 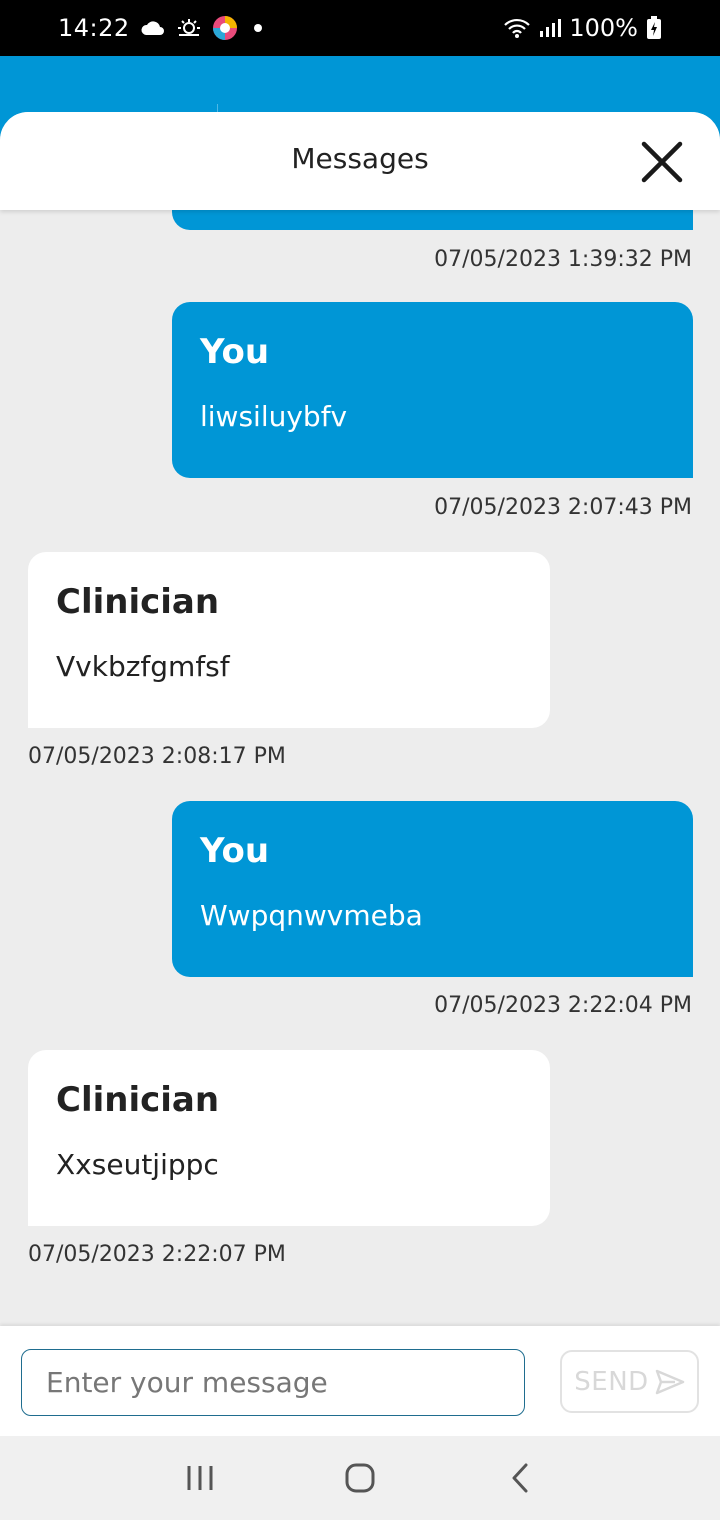 I want to click on message-bubble-clinician: Clinician Vvkbzfgmfsf, so click(x=289, y=640).